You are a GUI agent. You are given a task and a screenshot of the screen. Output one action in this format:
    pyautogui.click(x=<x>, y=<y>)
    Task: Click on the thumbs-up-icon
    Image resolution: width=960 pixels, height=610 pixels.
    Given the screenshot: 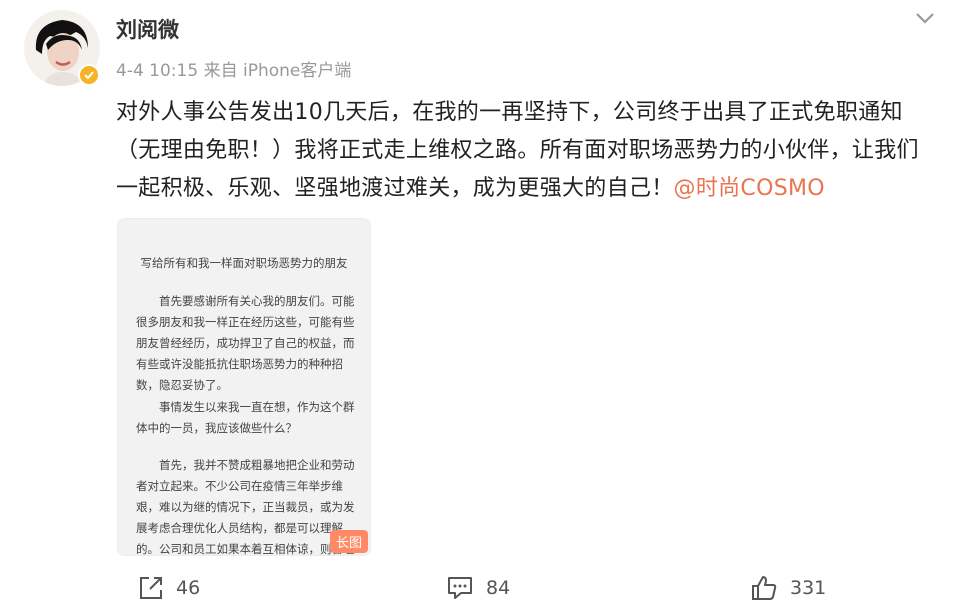 What is the action you would take?
    pyautogui.click(x=764, y=588)
    